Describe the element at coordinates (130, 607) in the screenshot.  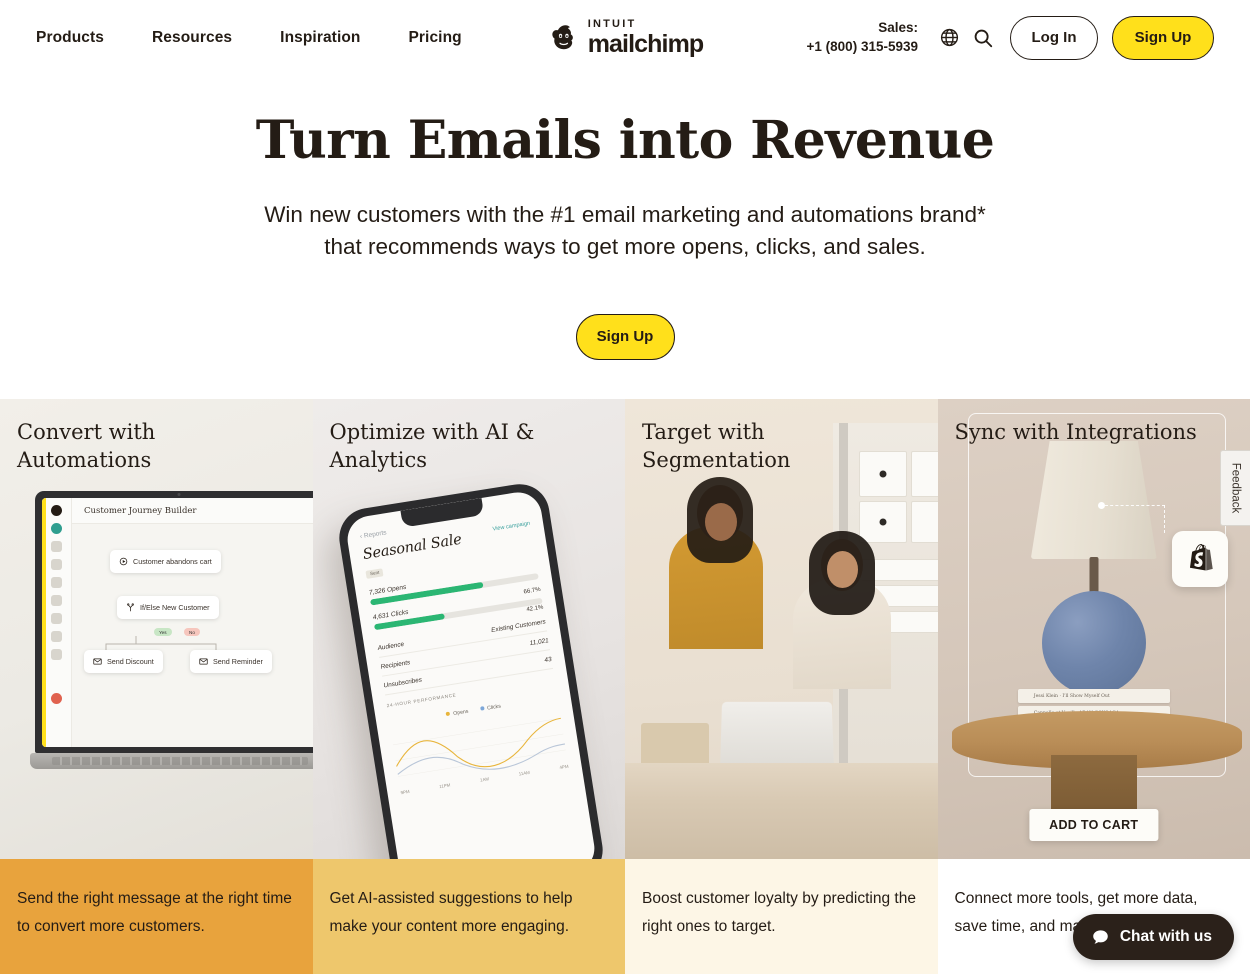
I see `branch-icon` at that location.